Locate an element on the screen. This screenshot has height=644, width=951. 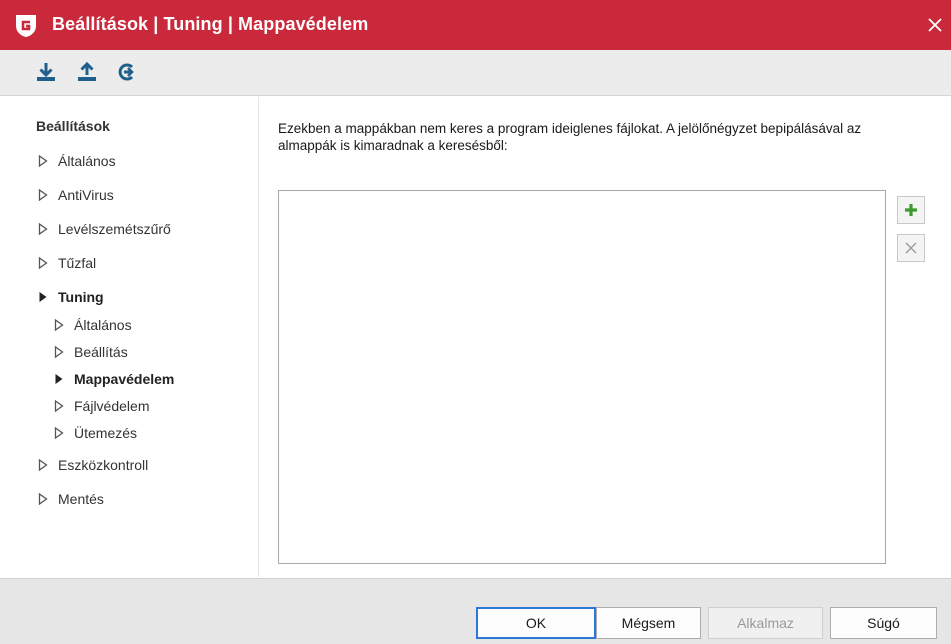
sidebar-subitem-fajlvedelem: Fájlvédelem is located at coordinates (100, 406).